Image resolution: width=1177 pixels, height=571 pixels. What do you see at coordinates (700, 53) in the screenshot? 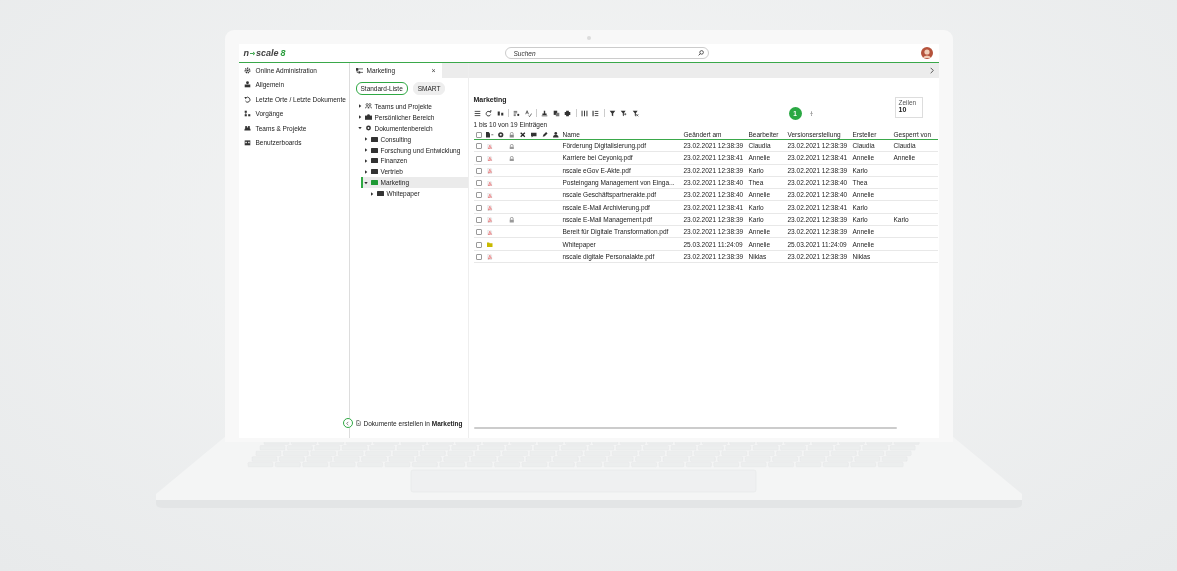
I see `search-icon` at bounding box center [700, 53].